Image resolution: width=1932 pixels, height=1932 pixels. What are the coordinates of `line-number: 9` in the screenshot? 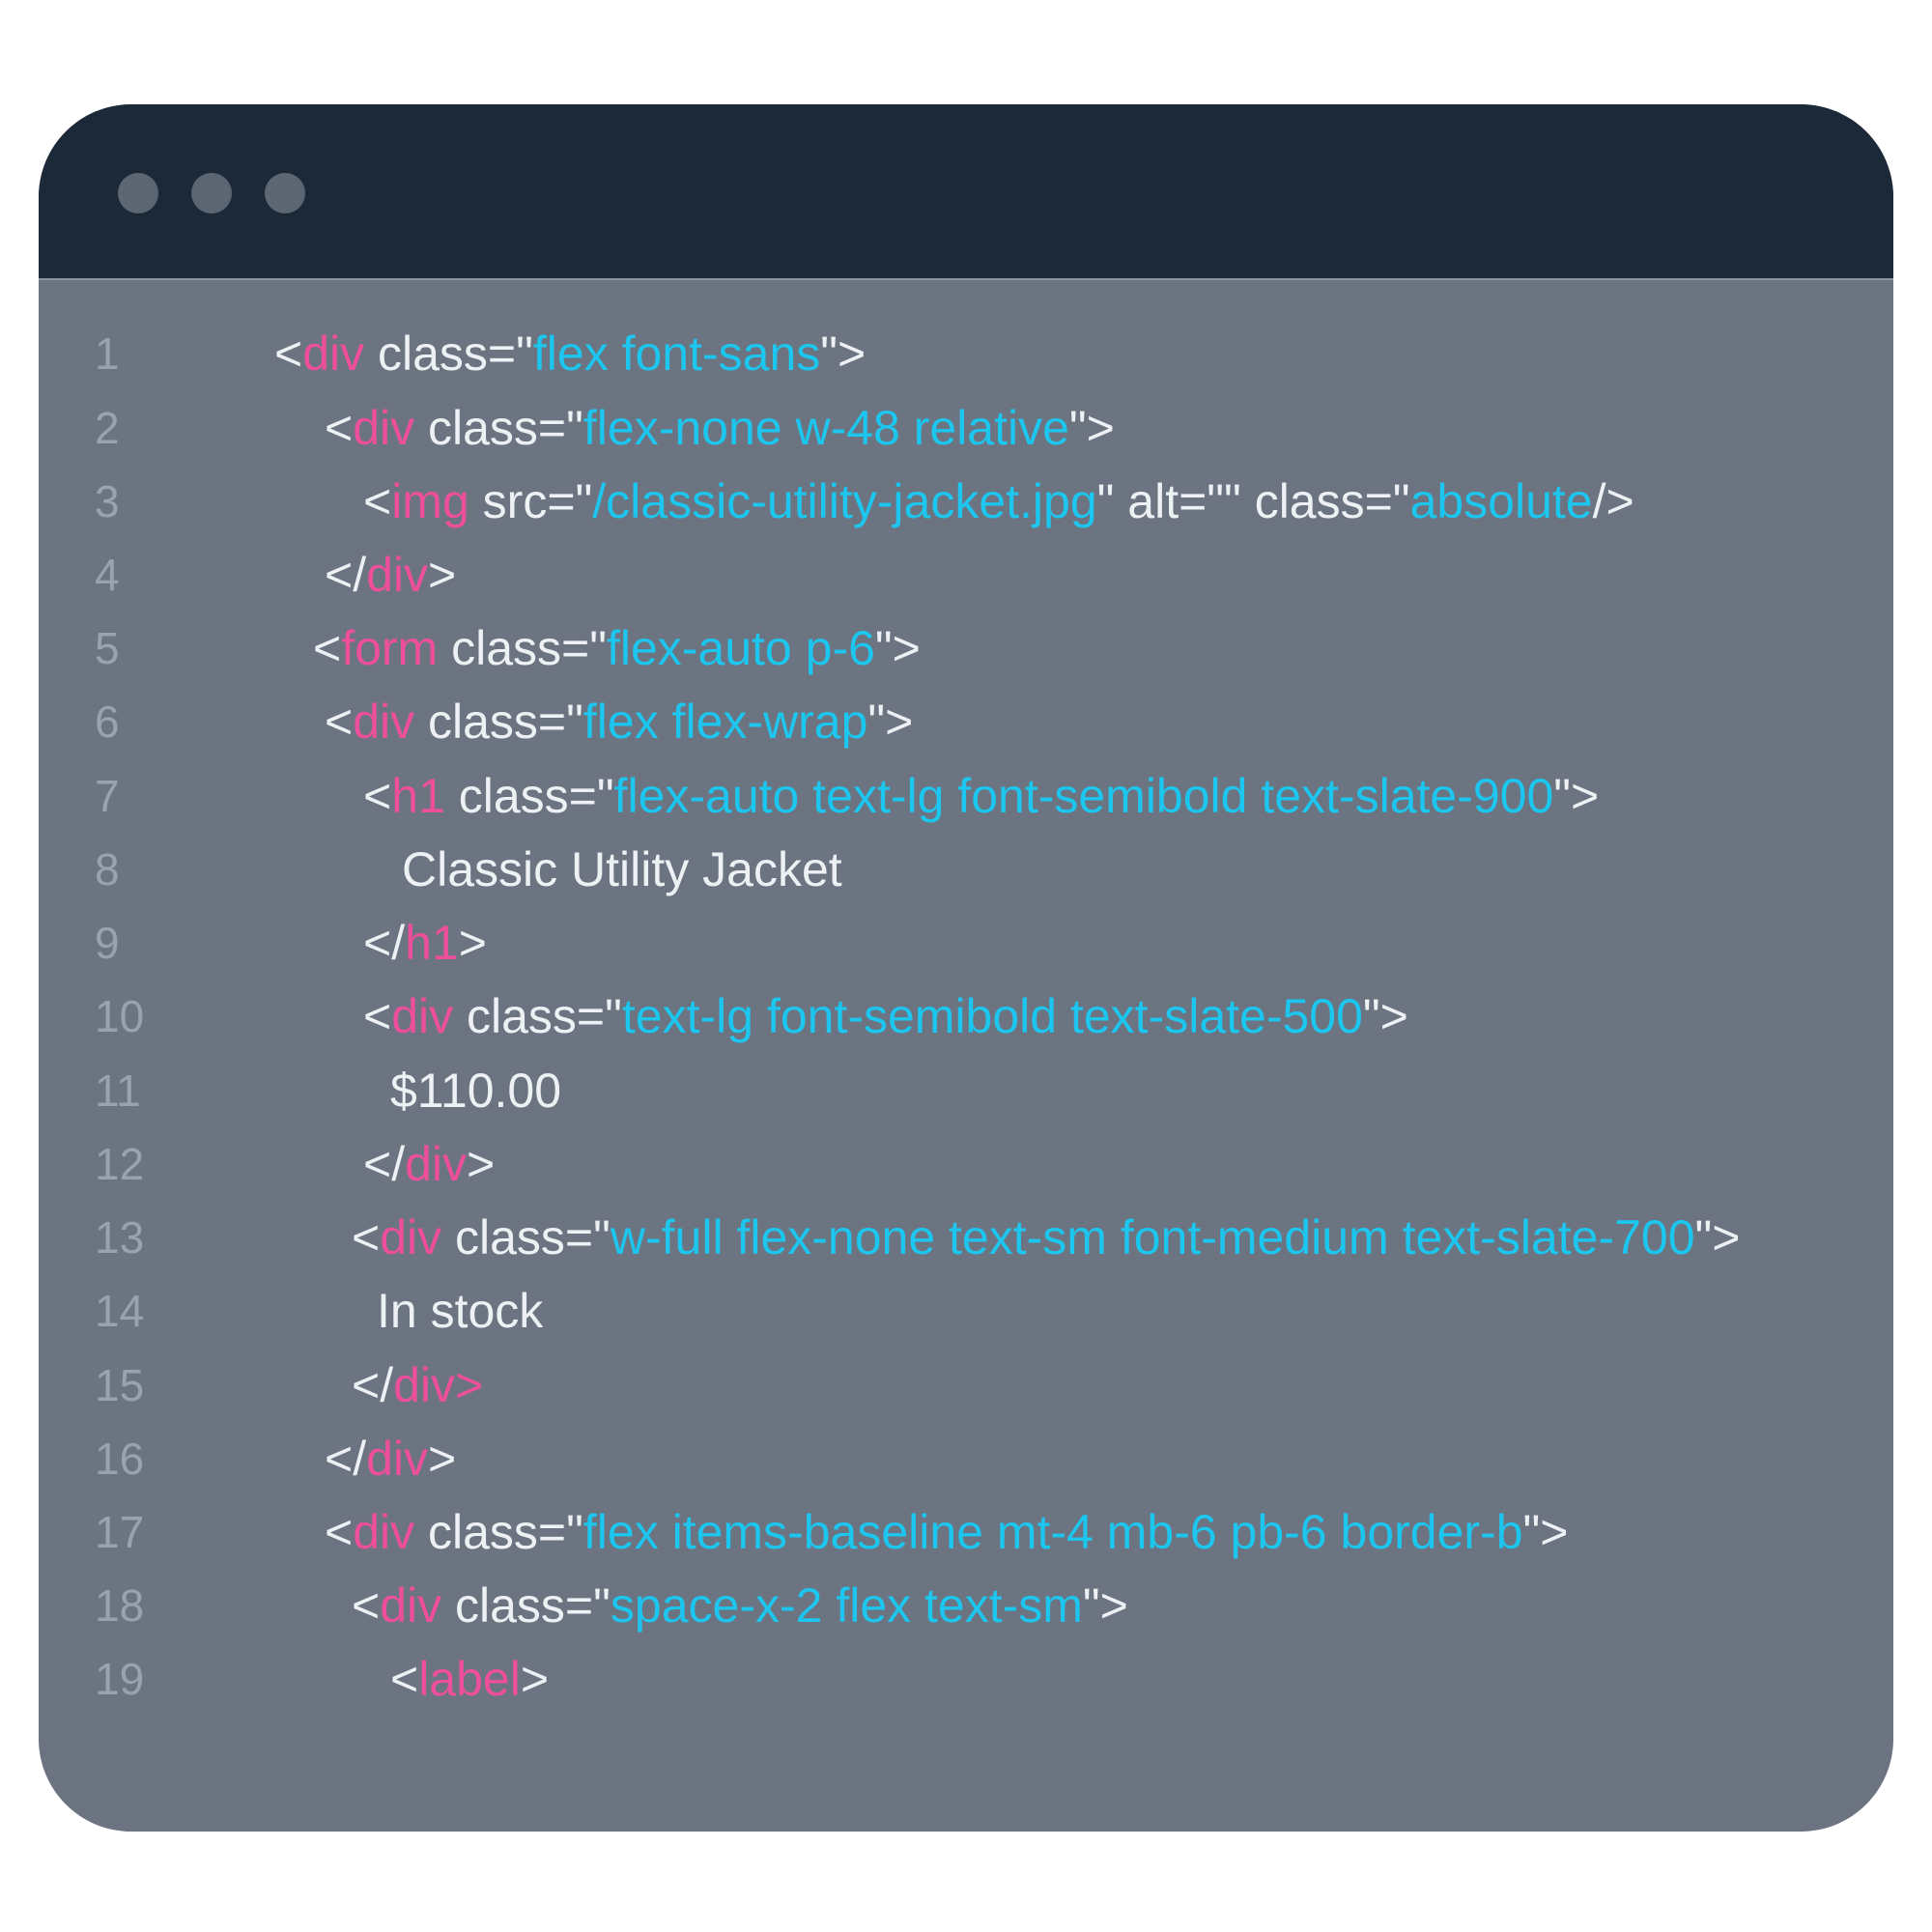 It's located at (107, 943).